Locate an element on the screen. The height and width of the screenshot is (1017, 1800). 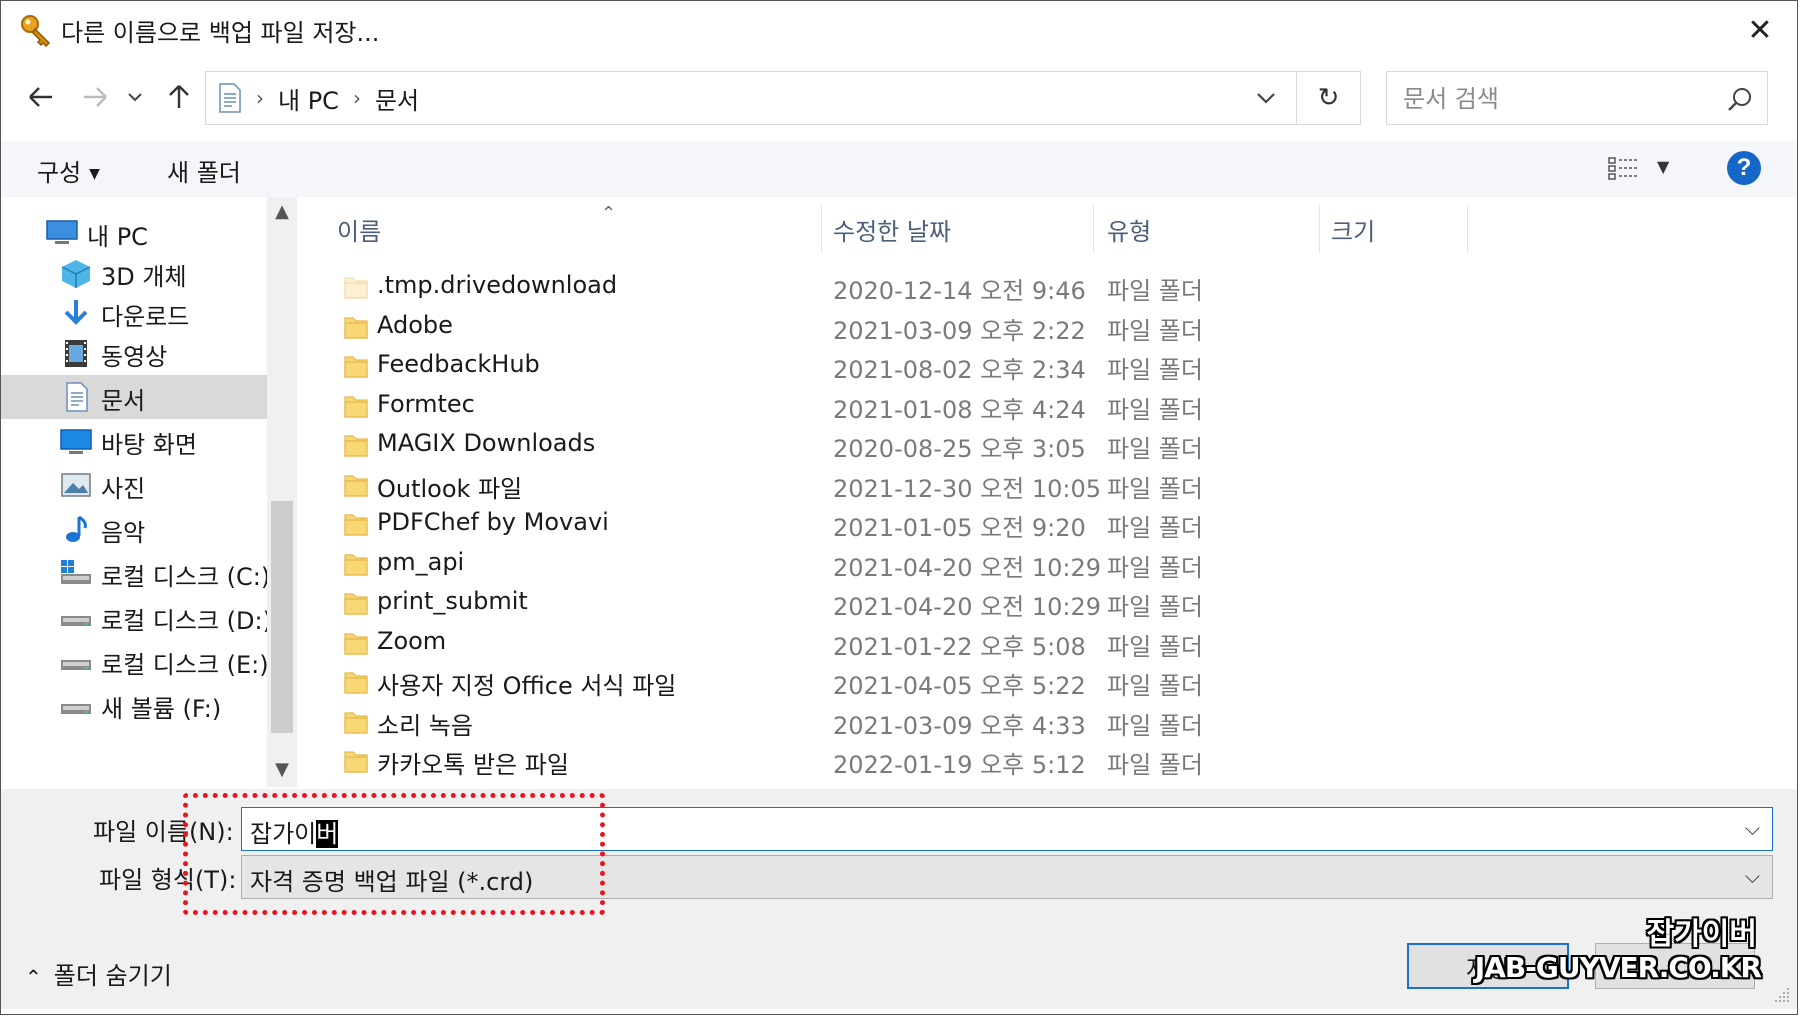
file-row: print_submit 2021-04-20 오전 10:29 파일 폴더 is located at coordinates (801, 603).